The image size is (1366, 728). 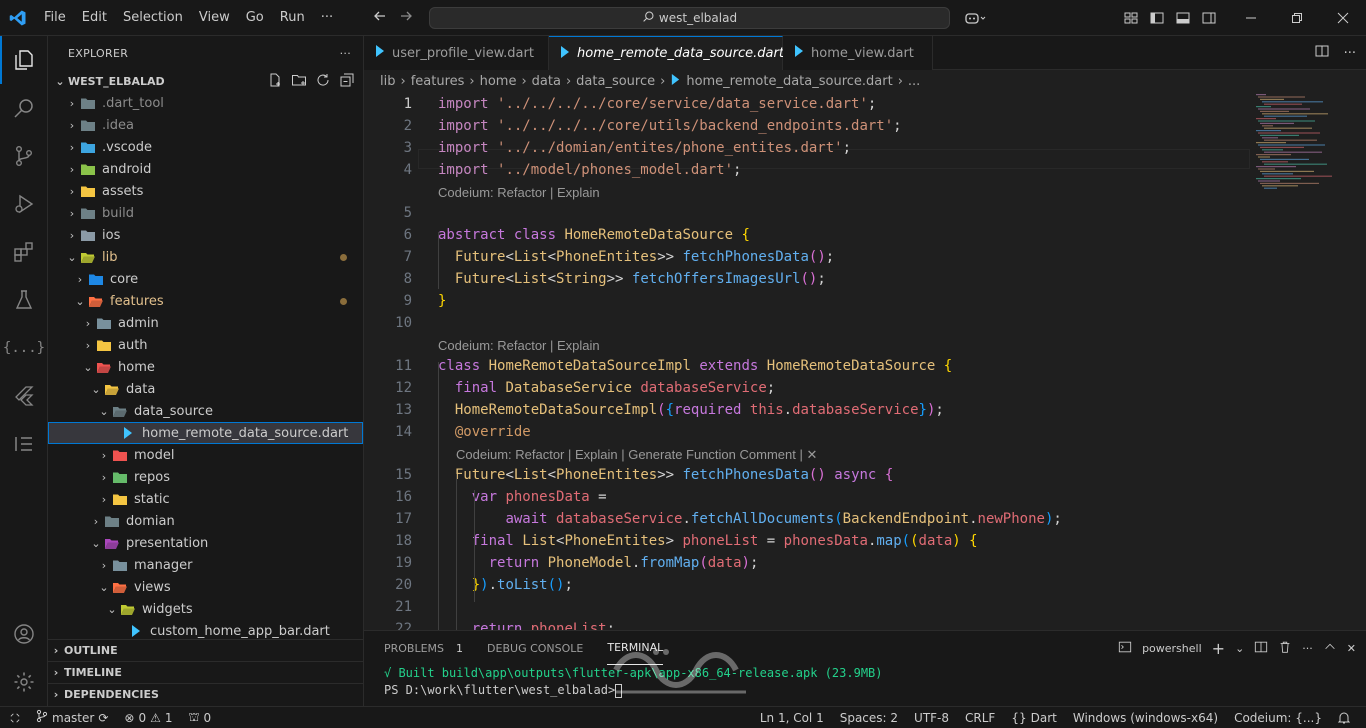 What do you see at coordinates (1251, 18) in the screenshot?
I see `minimize-icon` at bounding box center [1251, 18].